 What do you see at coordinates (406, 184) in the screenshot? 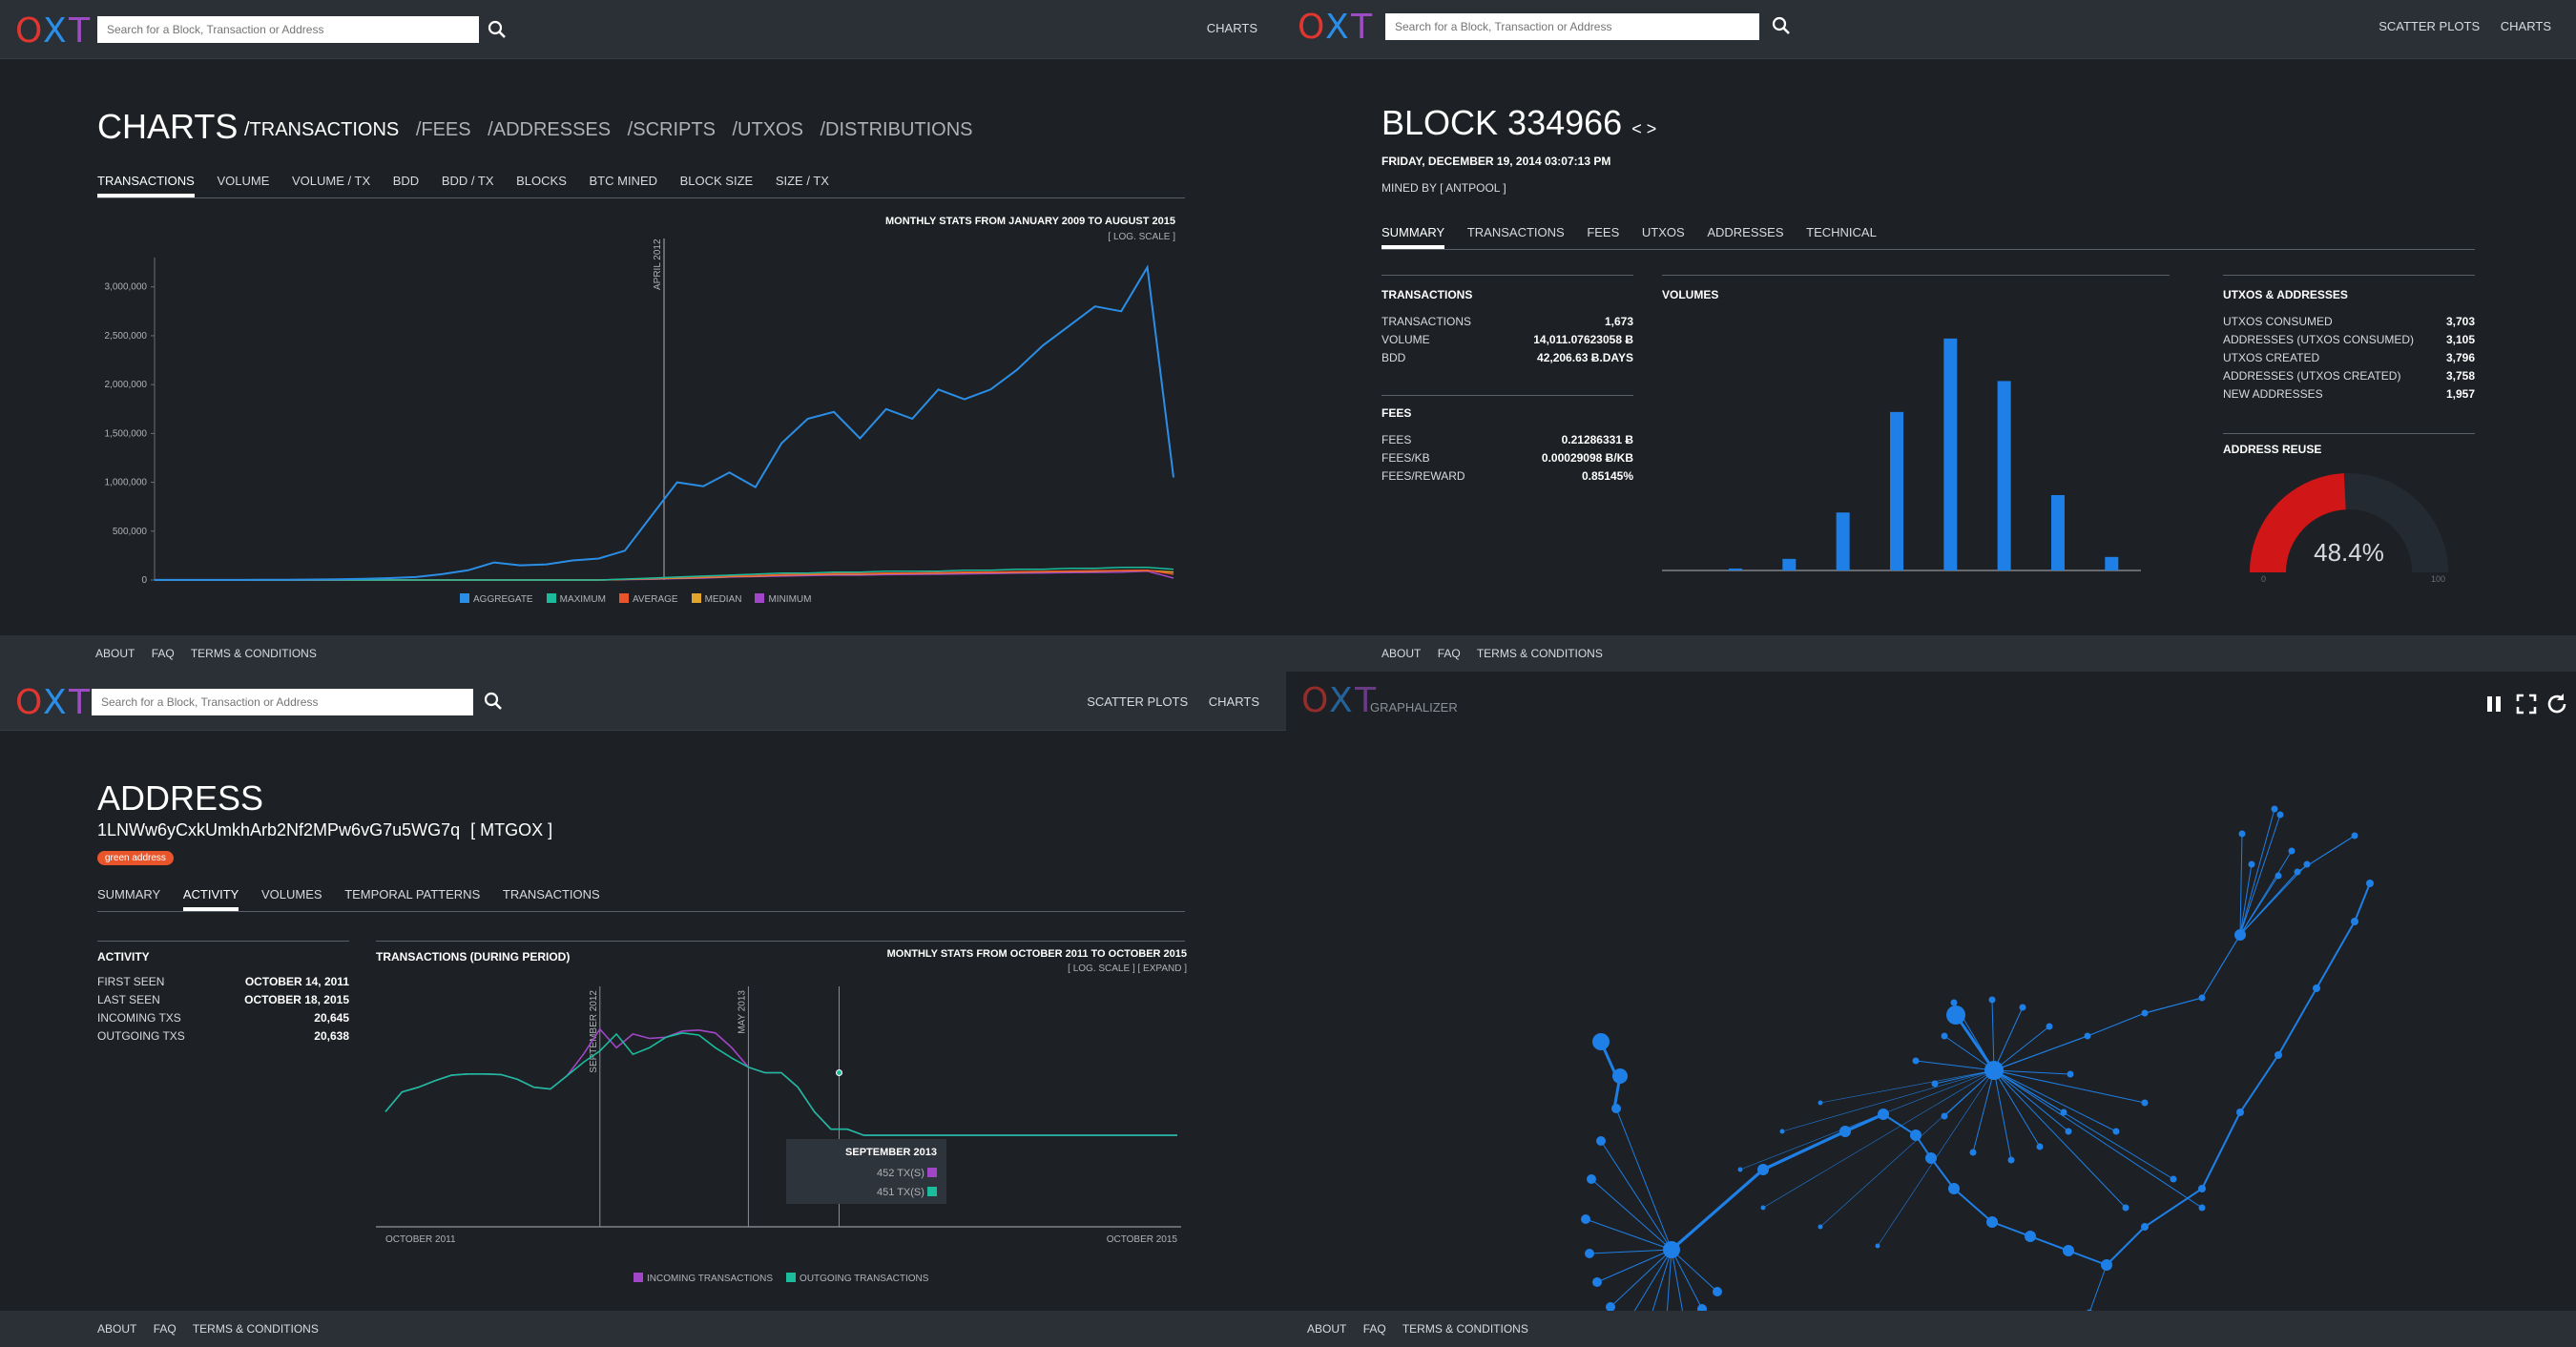
I see `tab-bdd: BDD` at bounding box center [406, 184].